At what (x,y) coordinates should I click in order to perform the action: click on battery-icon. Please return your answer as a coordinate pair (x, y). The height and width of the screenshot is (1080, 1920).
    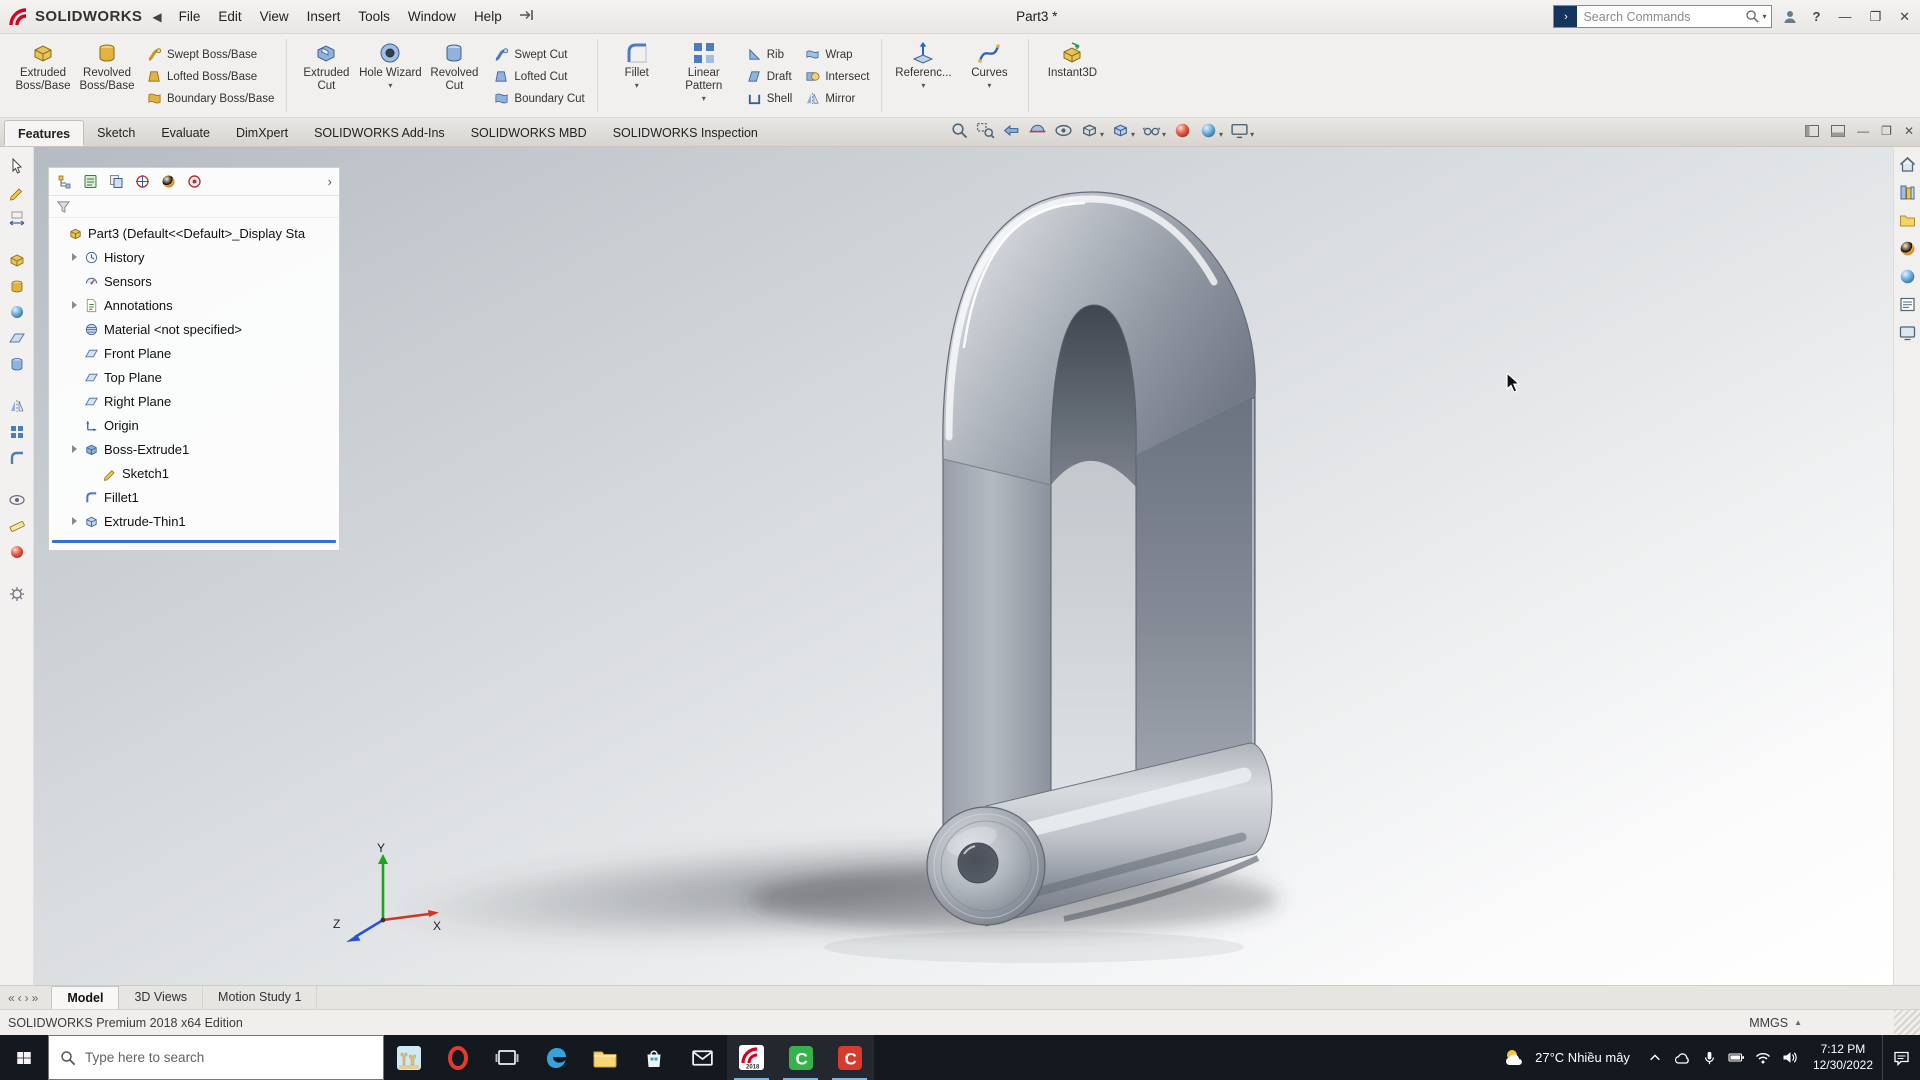
    Looking at the image, I should click on (1736, 1057).